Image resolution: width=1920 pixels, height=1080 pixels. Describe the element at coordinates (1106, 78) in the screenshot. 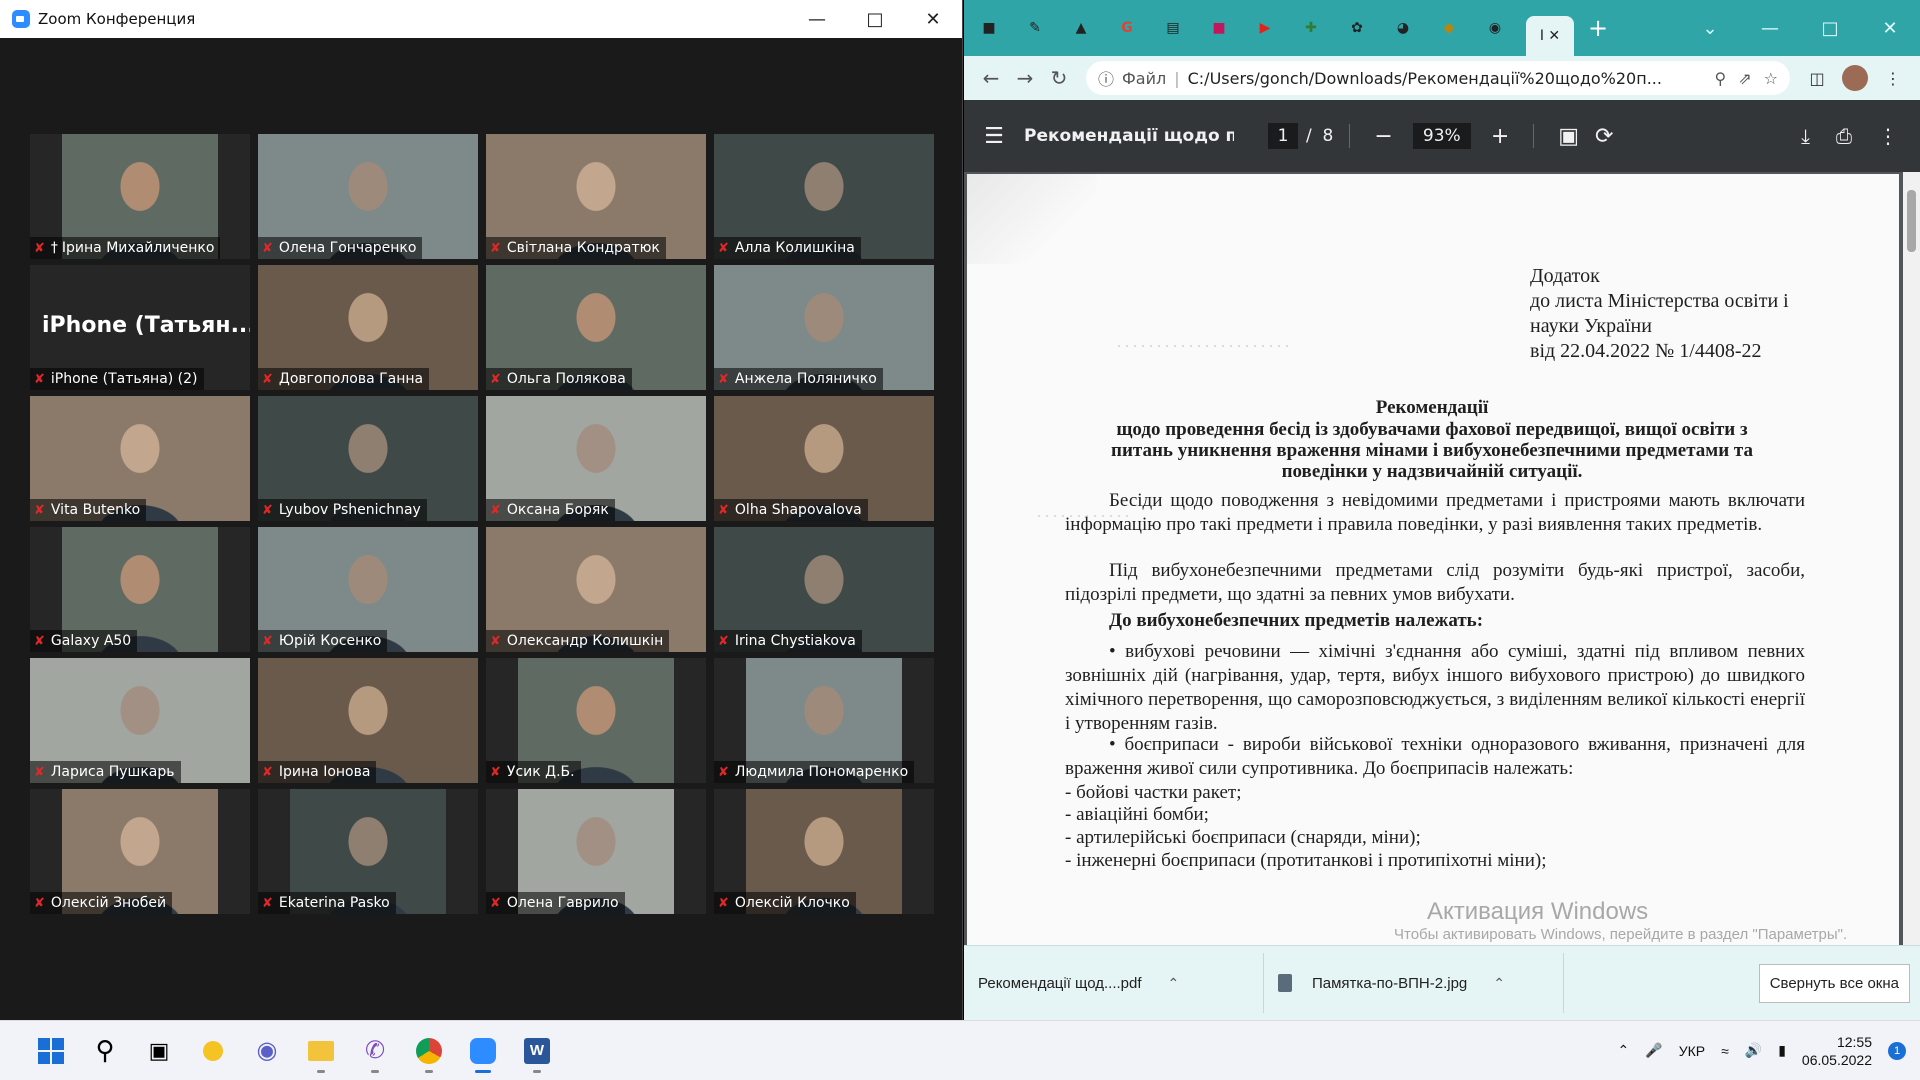

I see `info-icon: ⓘ` at that location.